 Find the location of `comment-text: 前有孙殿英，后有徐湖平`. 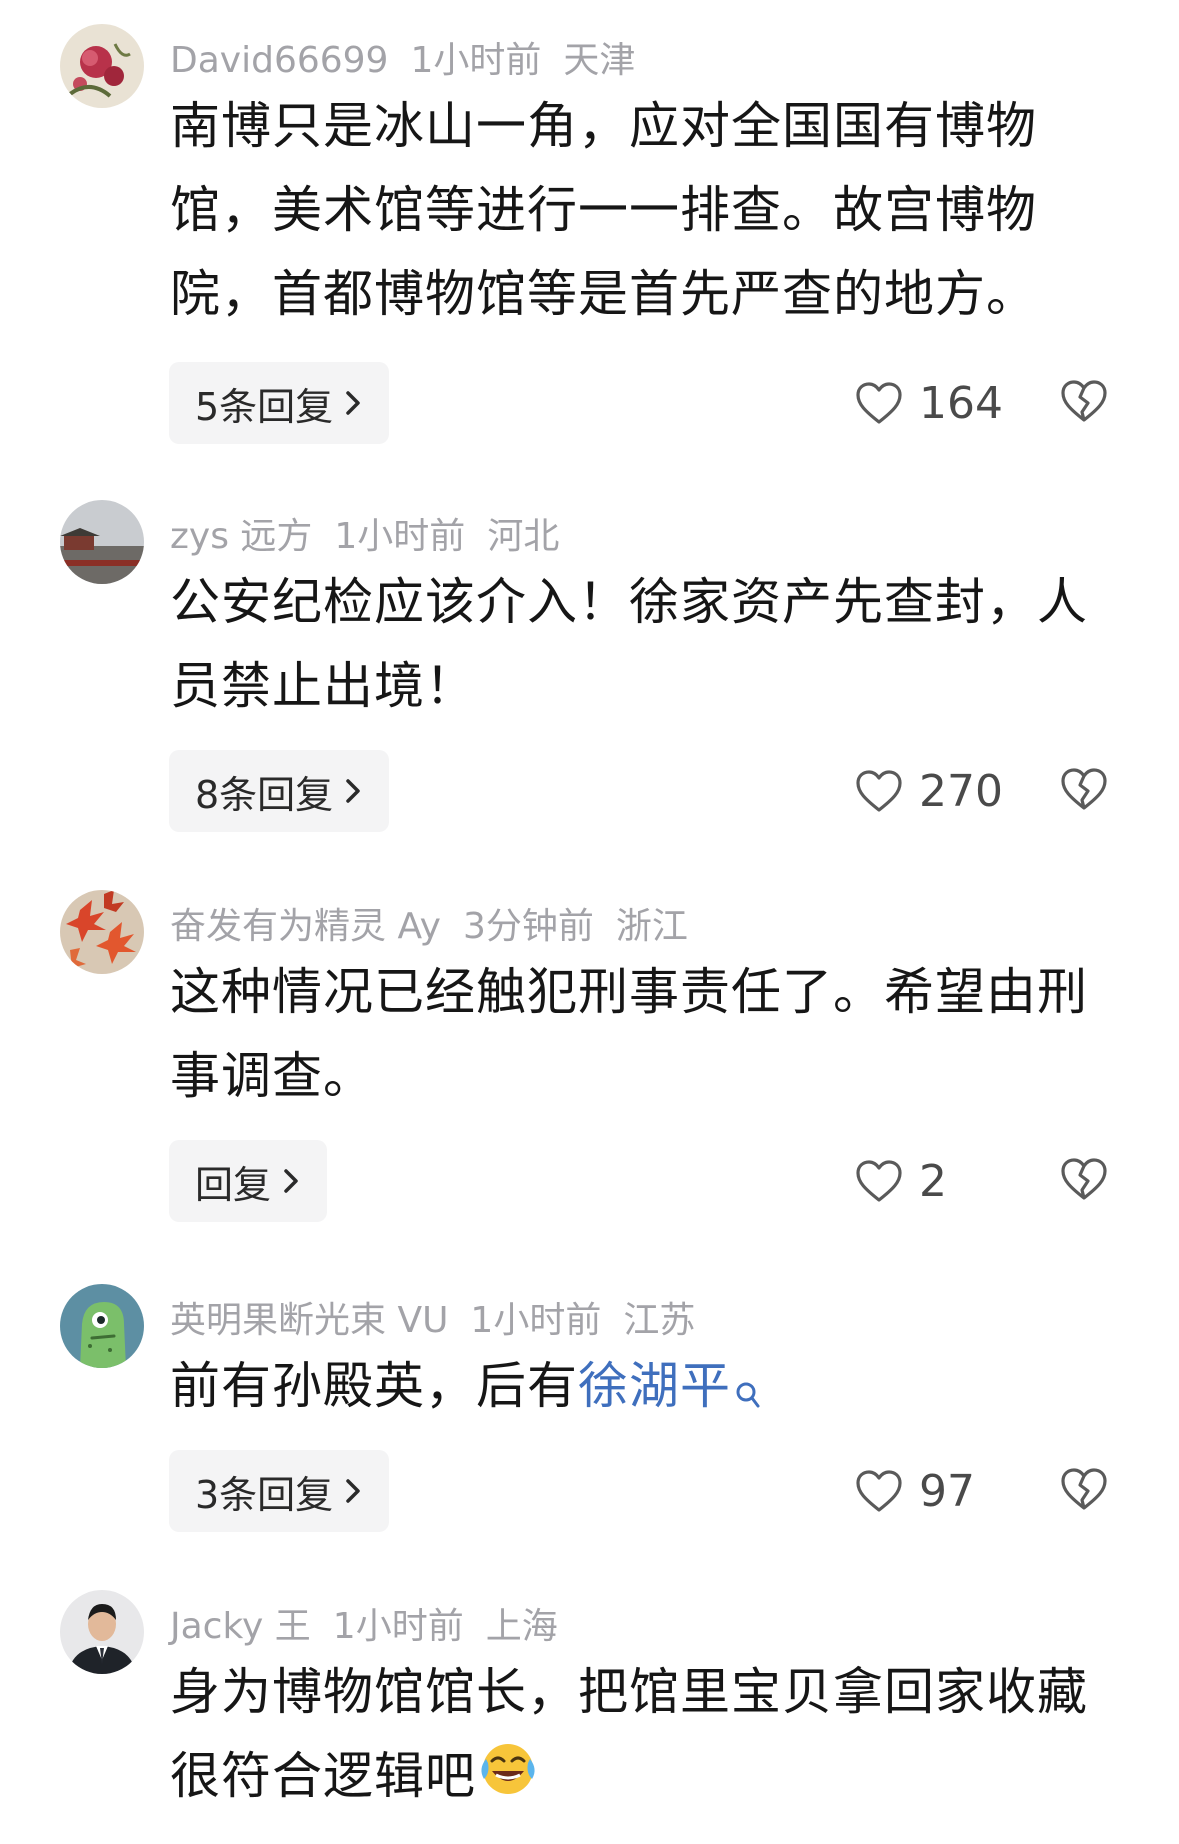

comment-text: 前有孙殿英，后有徐湖平 is located at coordinates (635, 1390).